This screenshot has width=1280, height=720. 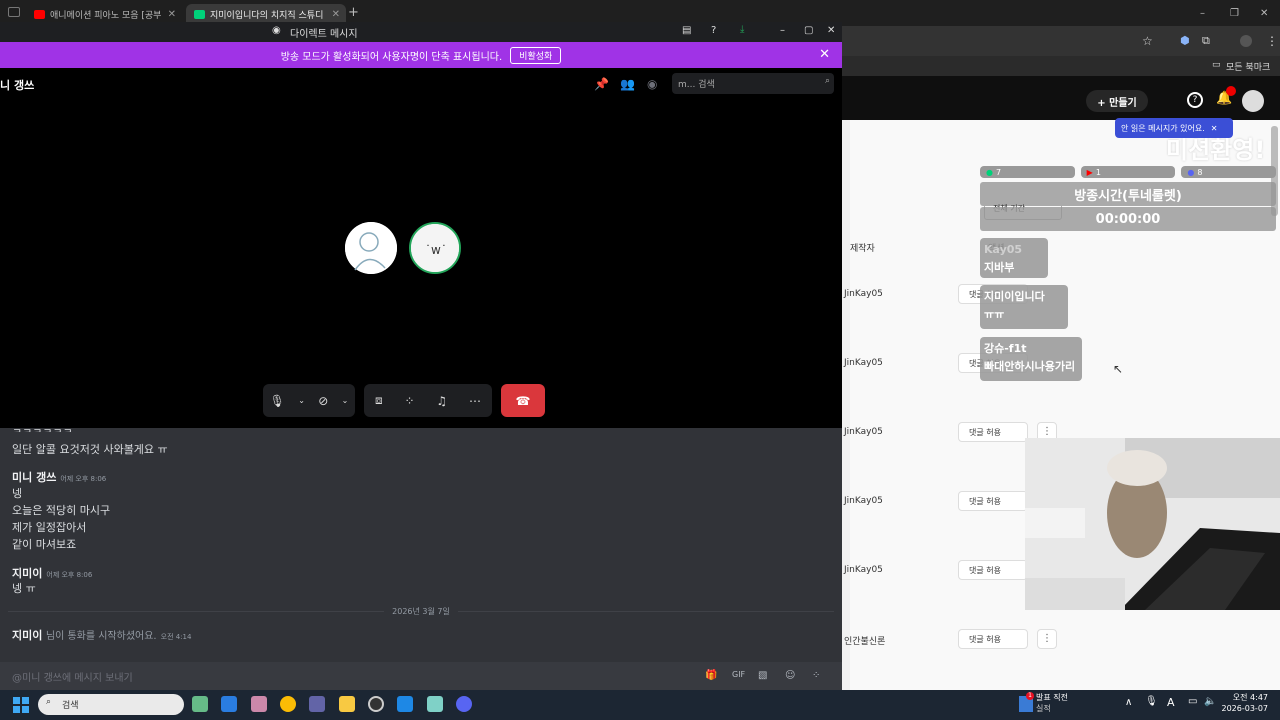 I want to click on studio-header: ? 🔔, so click(x=1061, y=98).